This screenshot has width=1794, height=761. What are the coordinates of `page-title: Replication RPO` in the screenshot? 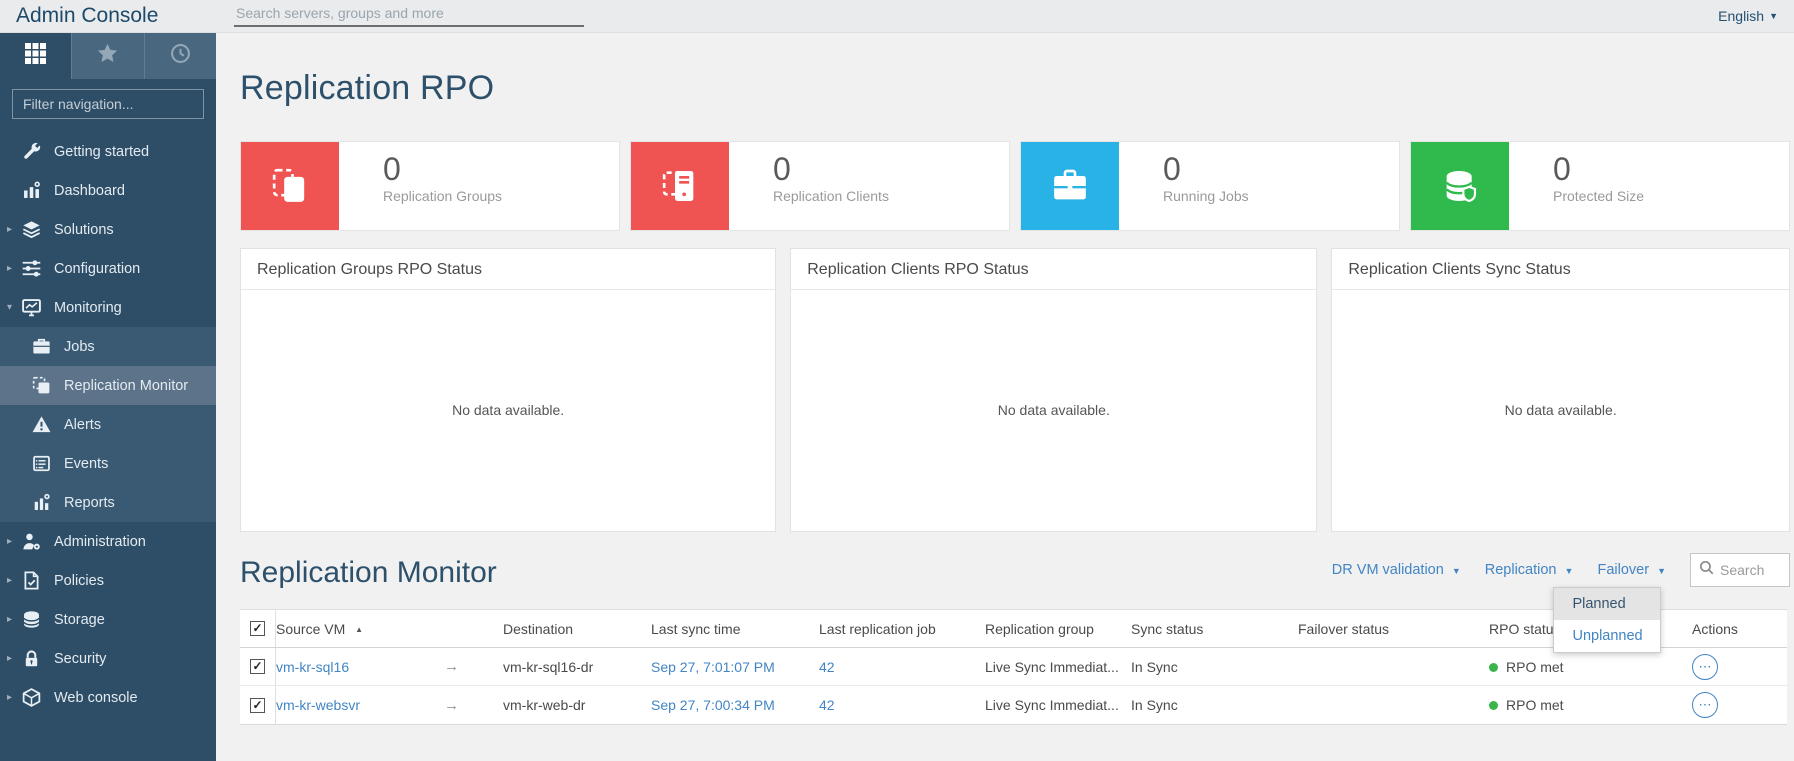 It's located at (367, 88).